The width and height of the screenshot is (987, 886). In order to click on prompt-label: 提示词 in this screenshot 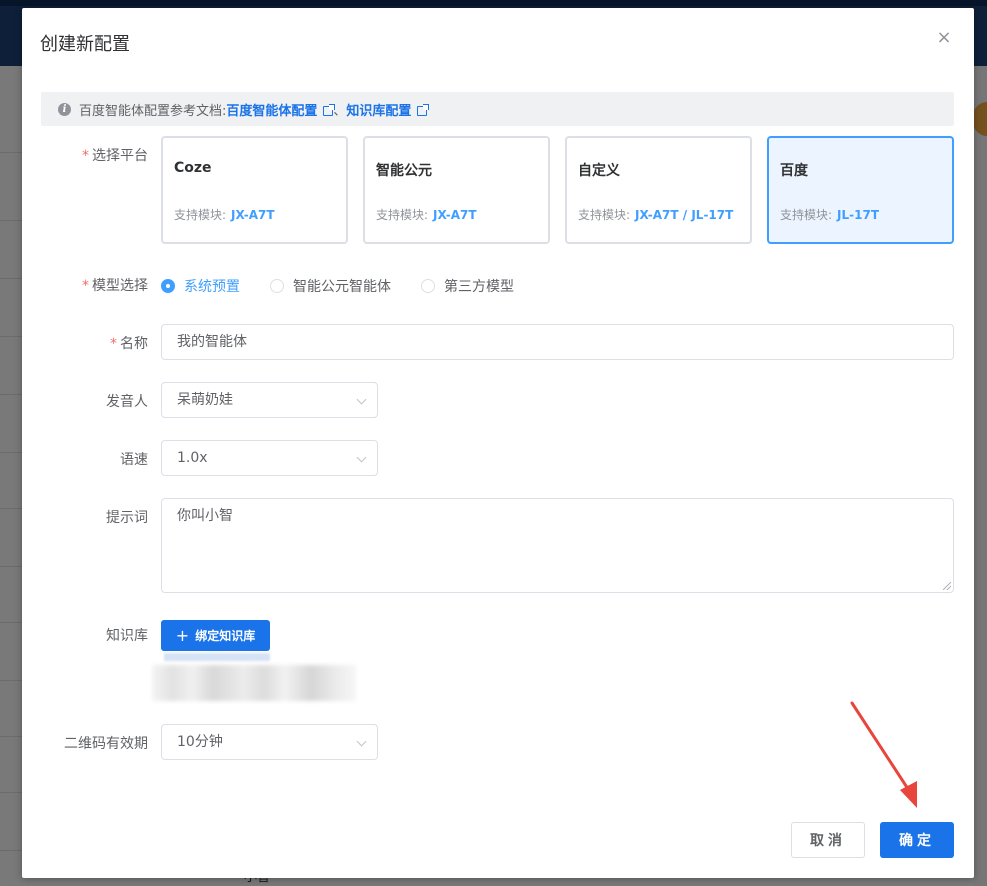, I will do `click(127, 518)`.